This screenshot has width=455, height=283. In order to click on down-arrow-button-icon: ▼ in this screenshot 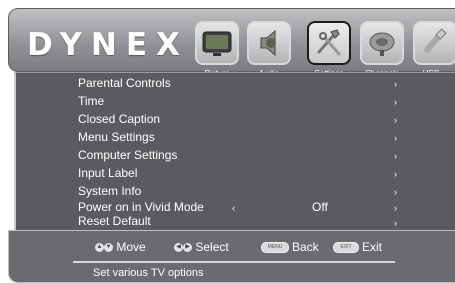, I will do `click(108, 248)`.